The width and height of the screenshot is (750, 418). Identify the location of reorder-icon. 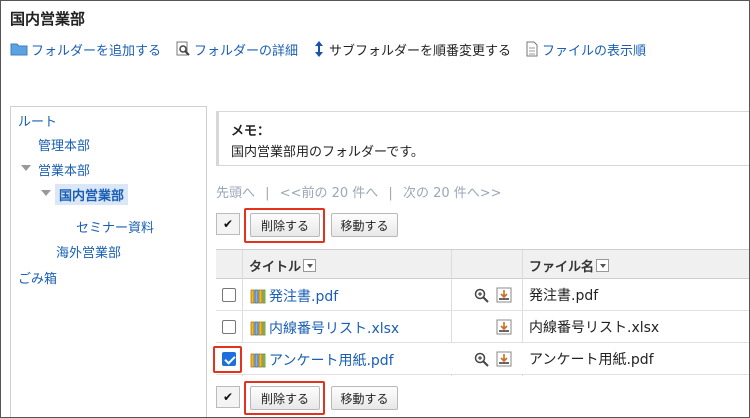
(319, 49).